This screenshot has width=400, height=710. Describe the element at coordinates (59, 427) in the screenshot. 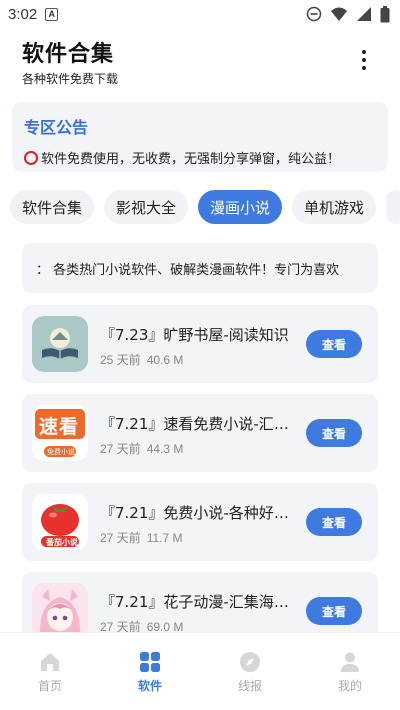

I see `sukan-logo-text: 速看` at that location.